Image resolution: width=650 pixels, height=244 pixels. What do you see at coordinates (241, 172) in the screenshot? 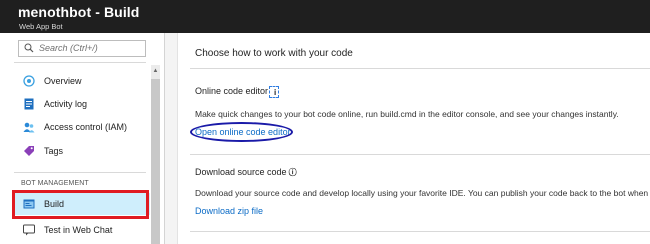
I see `download-source-label: Download source code` at bounding box center [241, 172].